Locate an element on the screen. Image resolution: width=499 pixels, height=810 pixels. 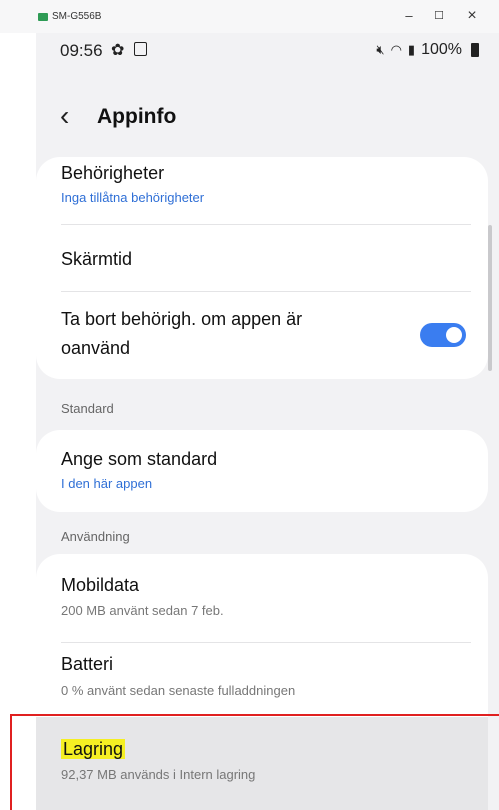
set-default-title: Ange som standard is located at coordinates (139, 459).